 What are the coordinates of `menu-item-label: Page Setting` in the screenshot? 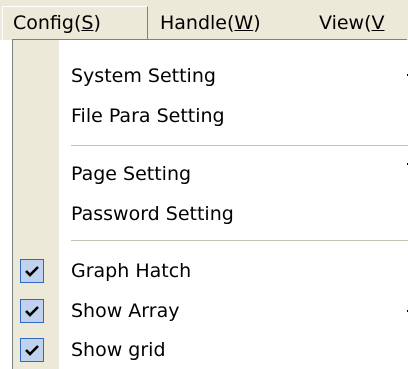 It's located at (131, 174).